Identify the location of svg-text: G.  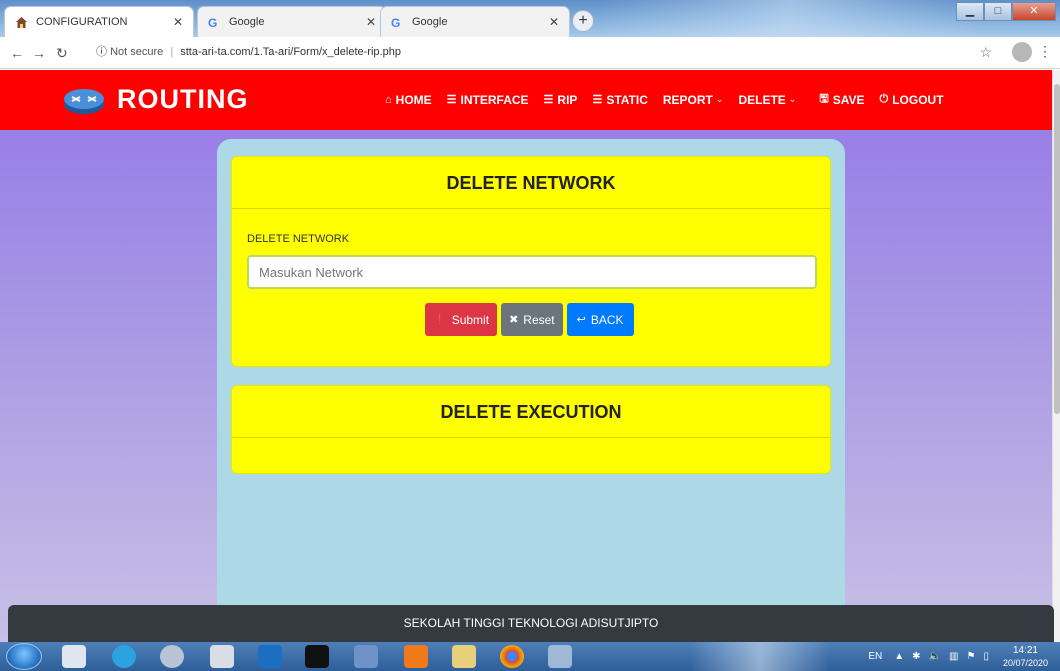
(212, 22).